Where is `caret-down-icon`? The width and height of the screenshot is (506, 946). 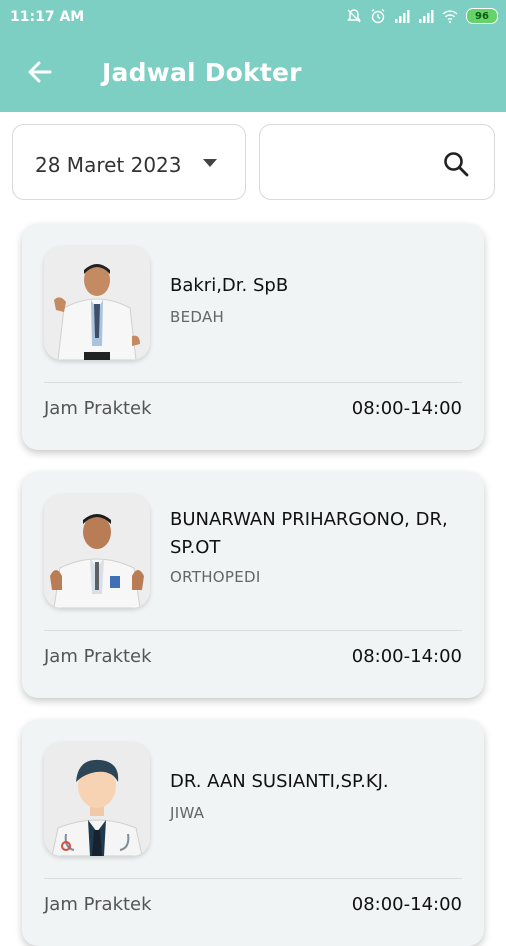 caret-down-icon is located at coordinates (210, 163).